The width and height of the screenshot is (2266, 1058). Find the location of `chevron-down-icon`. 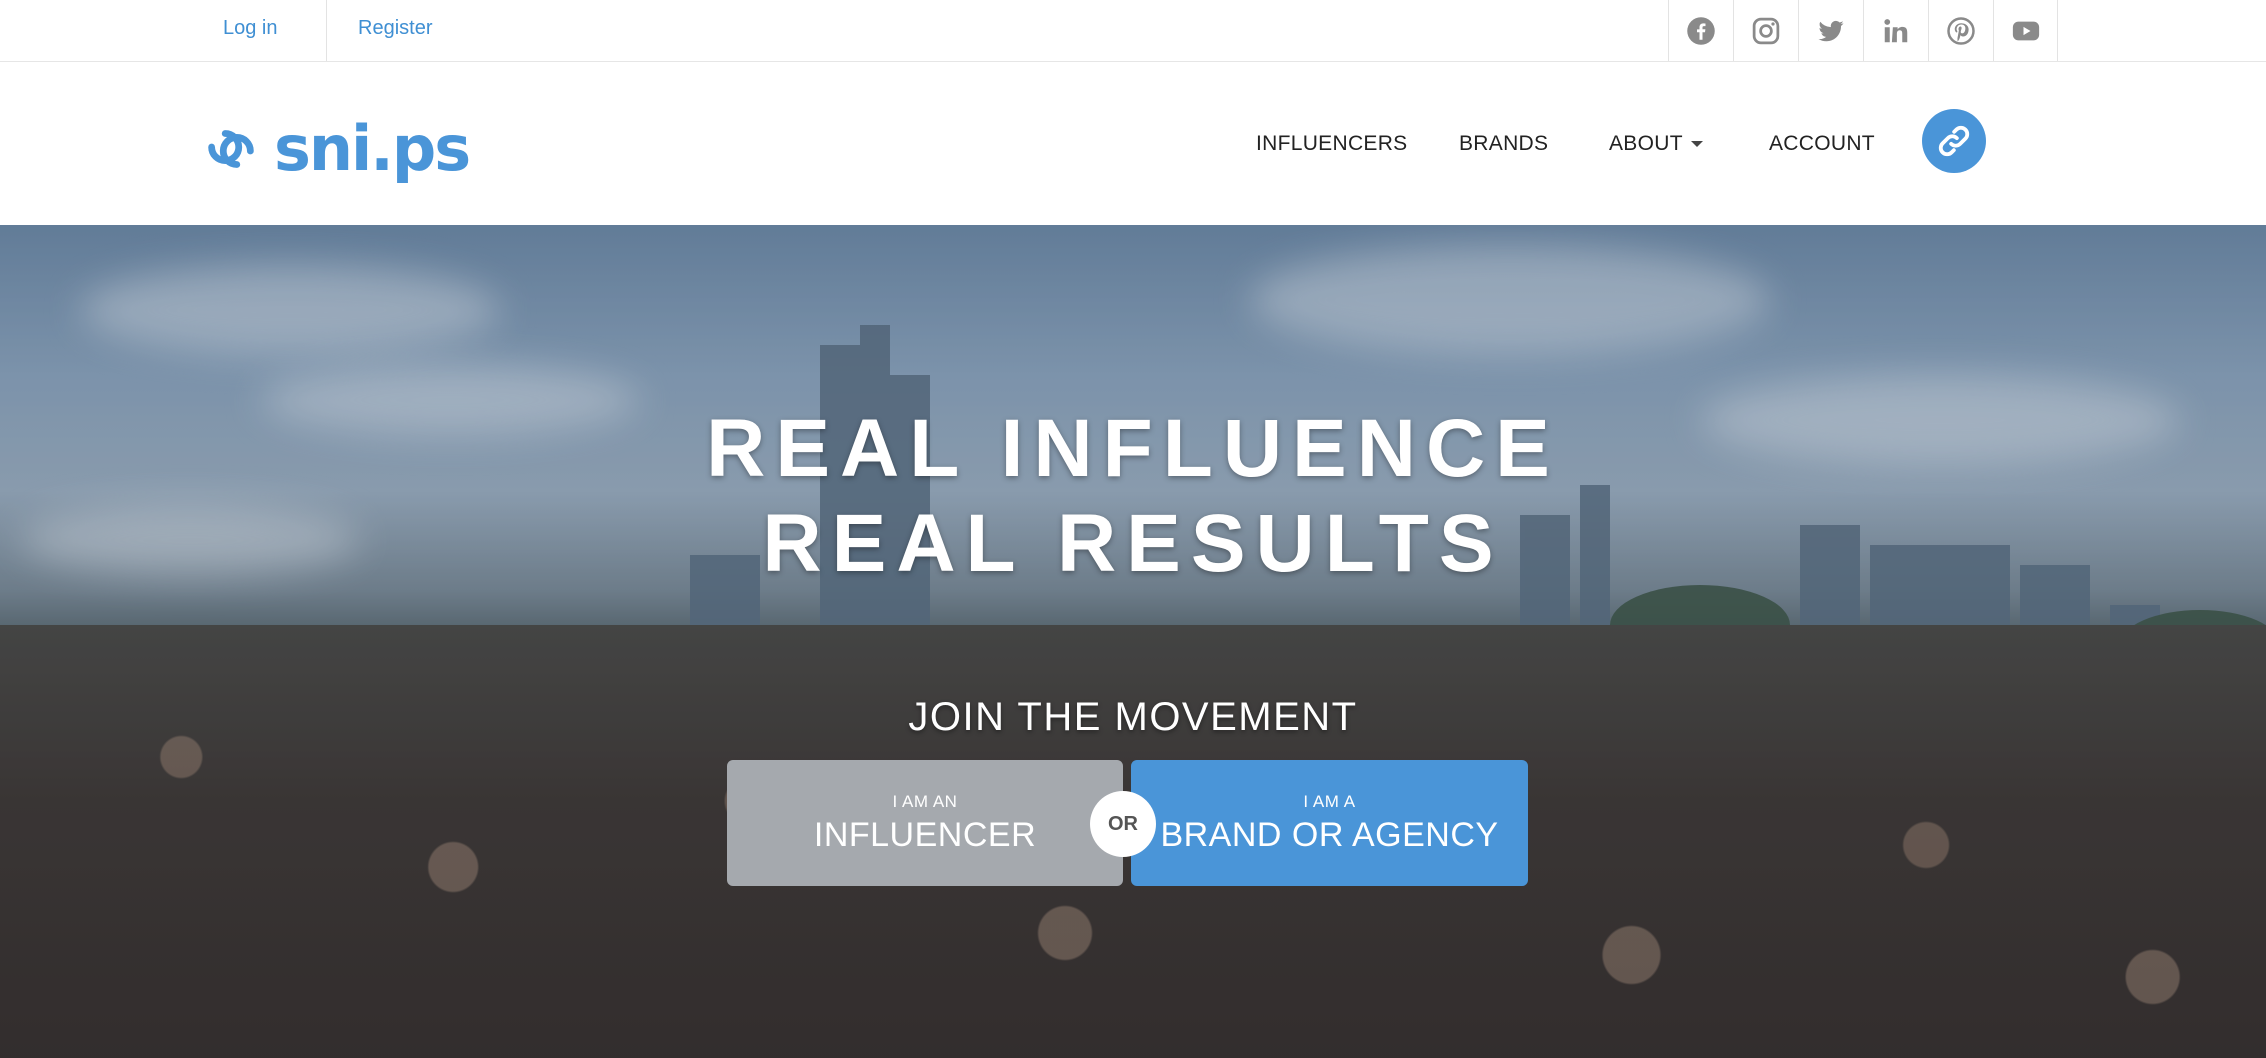

chevron-down-icon is located at coordinates (1696, 144).